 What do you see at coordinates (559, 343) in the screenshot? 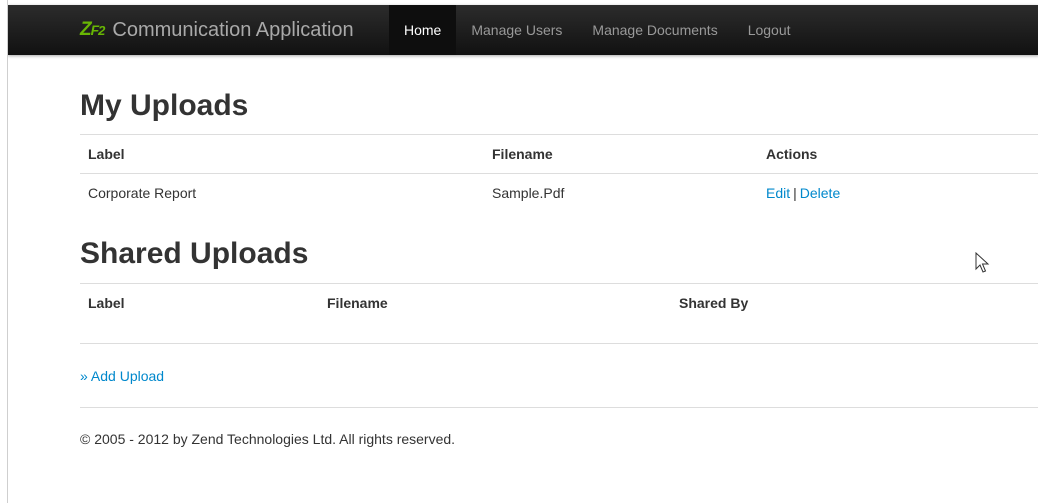
I see `table-bottom-divider` at bounding box center [559, 343].